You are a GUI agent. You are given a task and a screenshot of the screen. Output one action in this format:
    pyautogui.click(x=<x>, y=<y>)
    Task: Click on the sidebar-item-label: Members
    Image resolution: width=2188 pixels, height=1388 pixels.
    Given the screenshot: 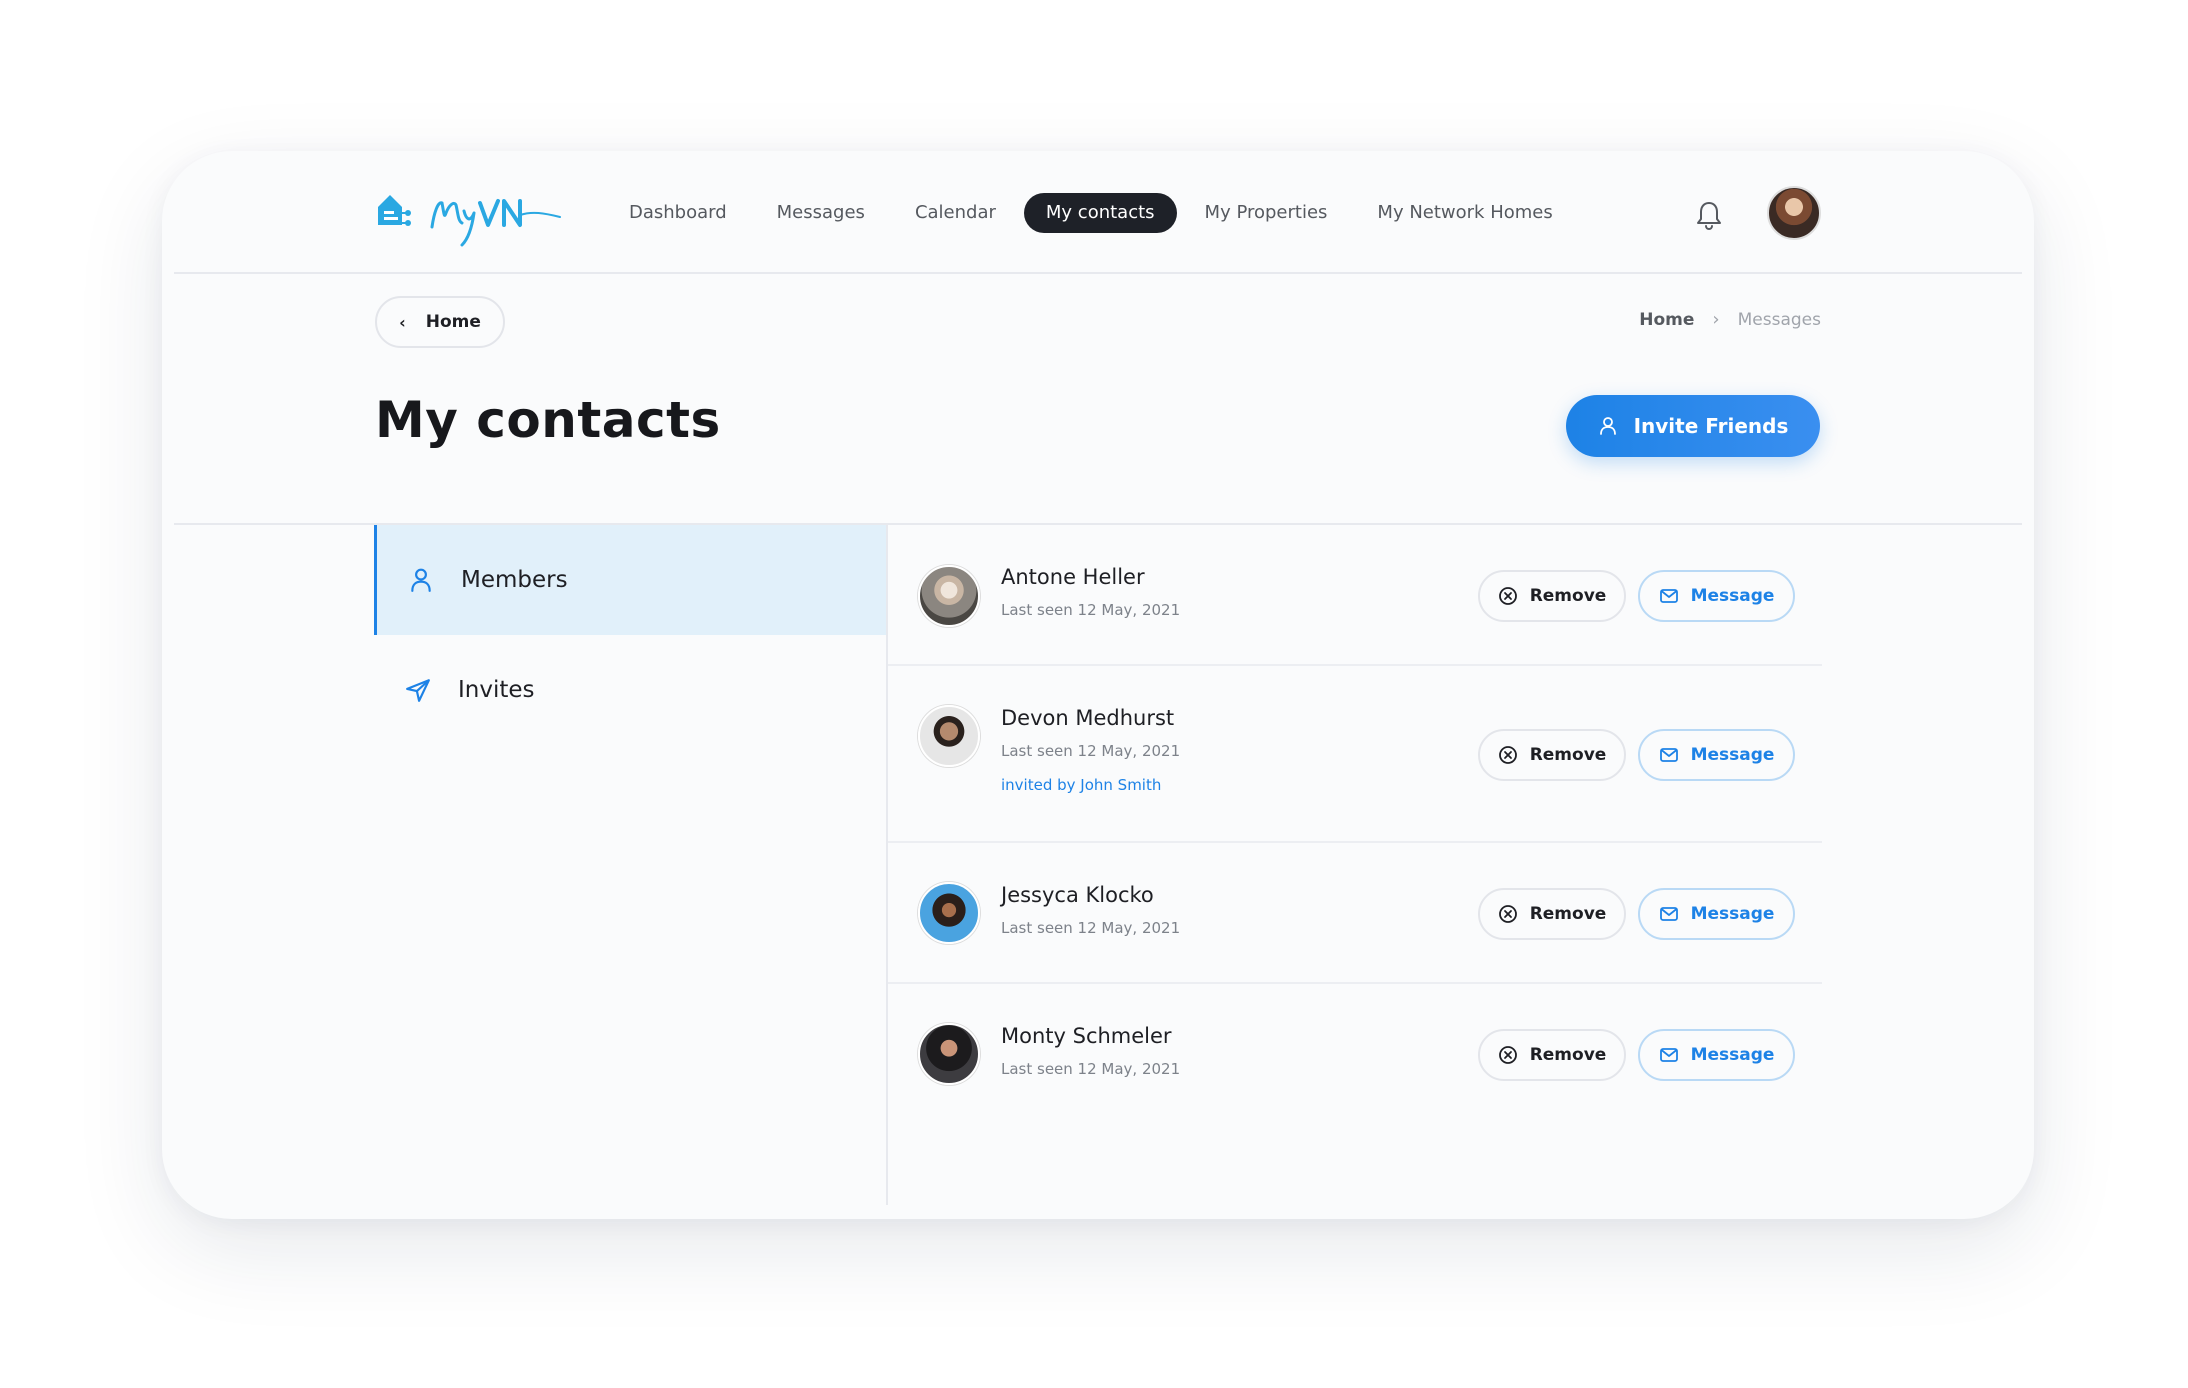 What is the action you would take?
    pyautogui.click(x=514, y=580)
    